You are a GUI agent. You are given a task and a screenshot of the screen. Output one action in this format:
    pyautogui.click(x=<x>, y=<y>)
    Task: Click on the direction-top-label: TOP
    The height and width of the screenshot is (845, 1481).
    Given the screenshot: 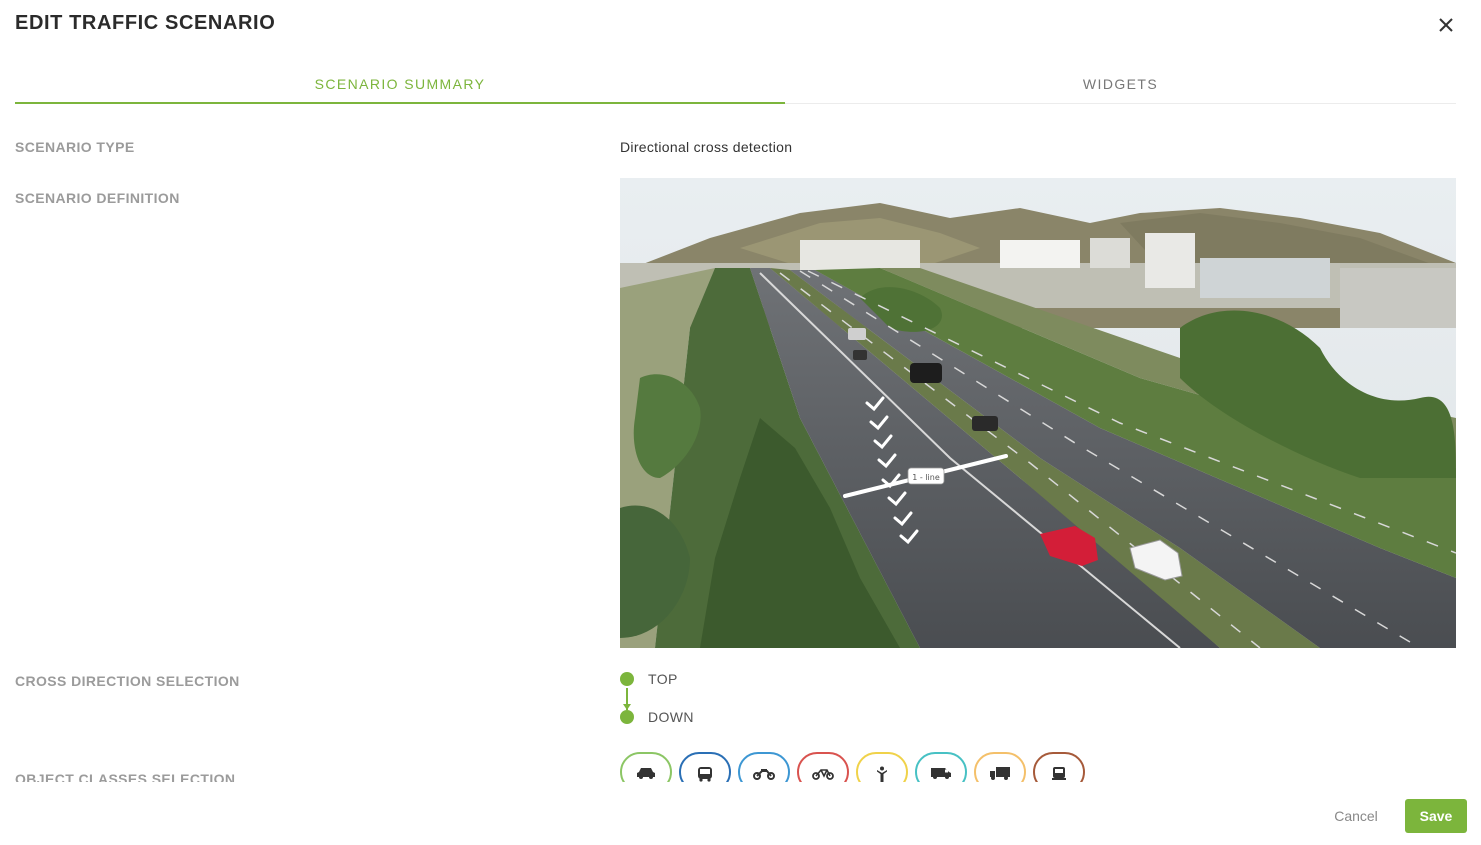 What is the action you would take?
    pyautogui.click(x=663, y=679)
    